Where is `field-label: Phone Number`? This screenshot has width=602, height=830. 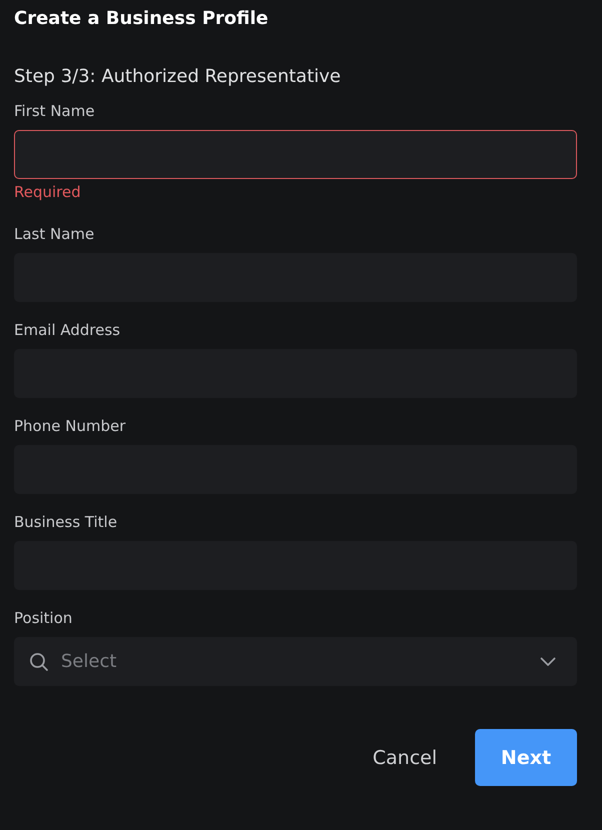
field-label: Phone Number is located at coordinates (70, 426).